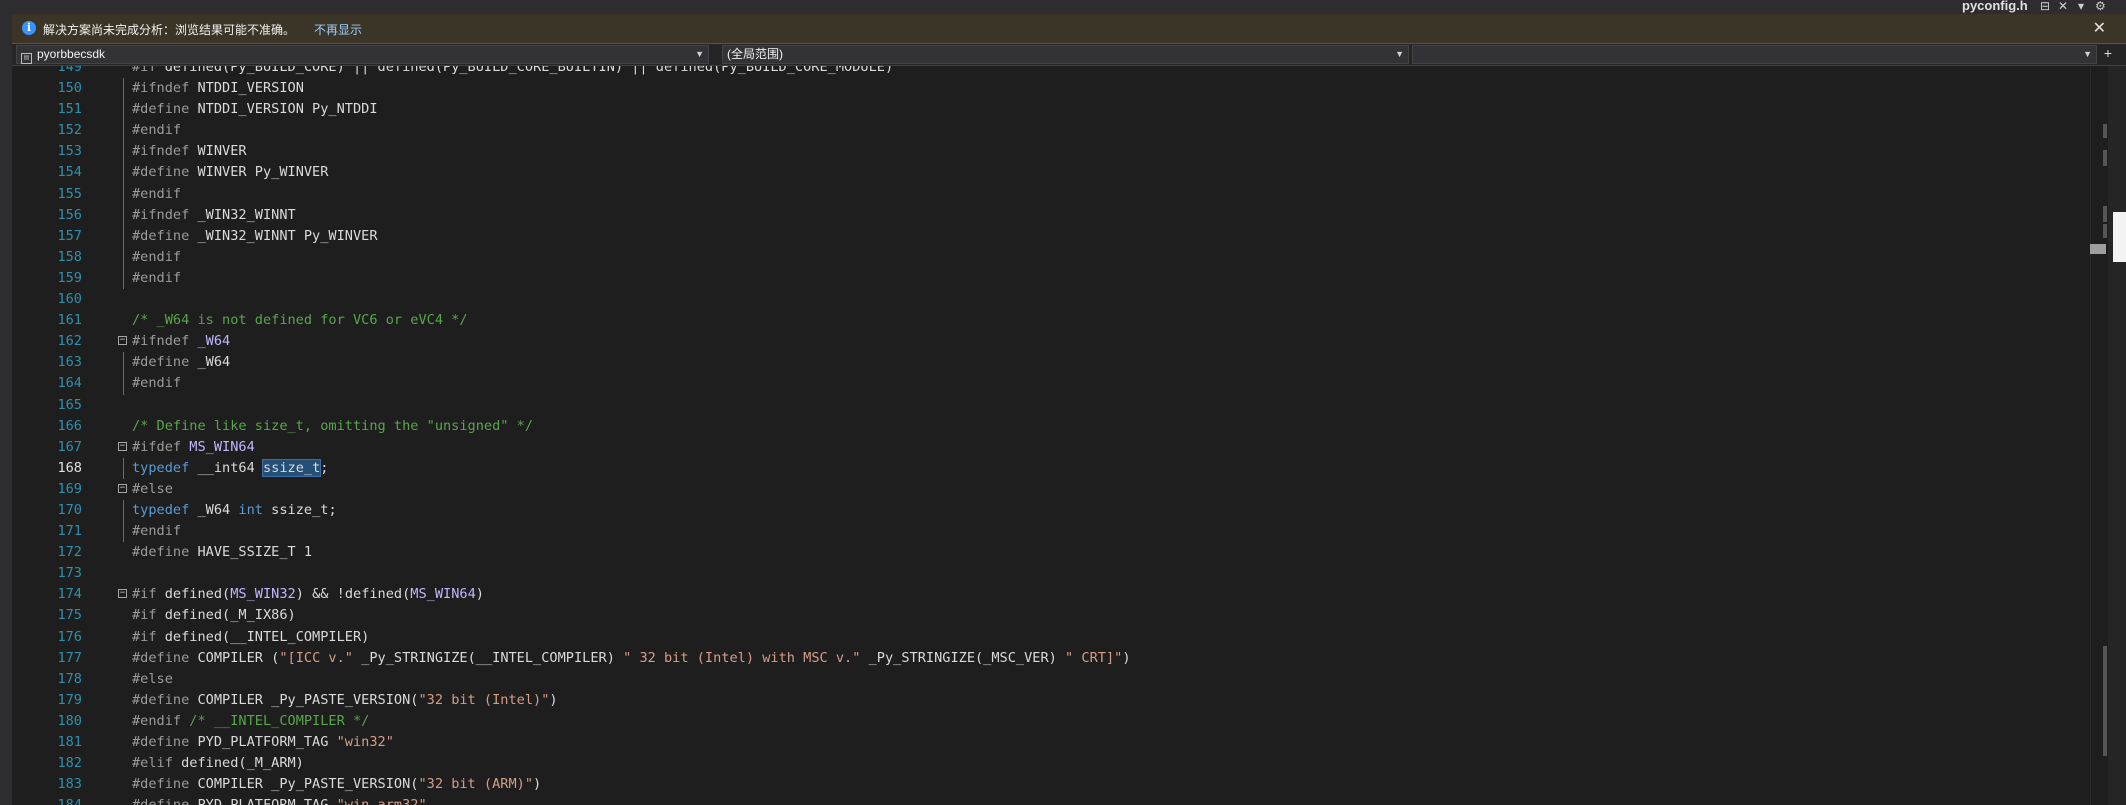 This screenshot has height=805, width=2126. Describe the element at coordinates (1063, 7) in the screenshot. I see `document-tab-strip` at that location.